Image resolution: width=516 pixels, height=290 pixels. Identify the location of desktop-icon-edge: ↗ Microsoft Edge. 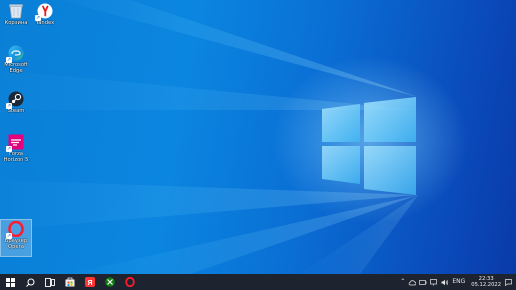
(16, 59).